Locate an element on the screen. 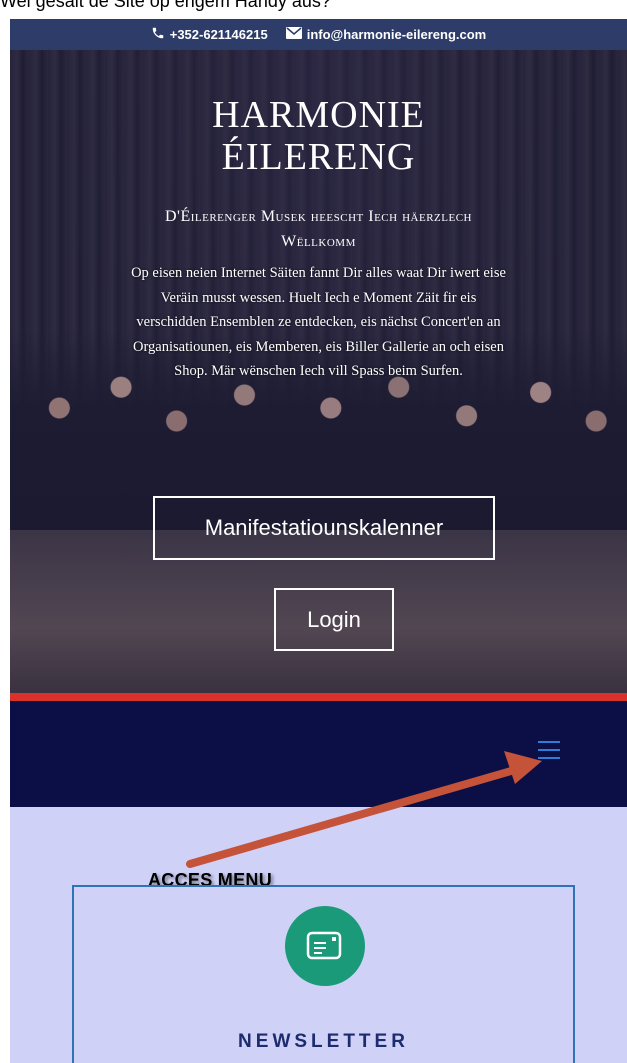 The width and height of the screenshot is (627, 1063). phone-icon is located at coordinates (158, 34).